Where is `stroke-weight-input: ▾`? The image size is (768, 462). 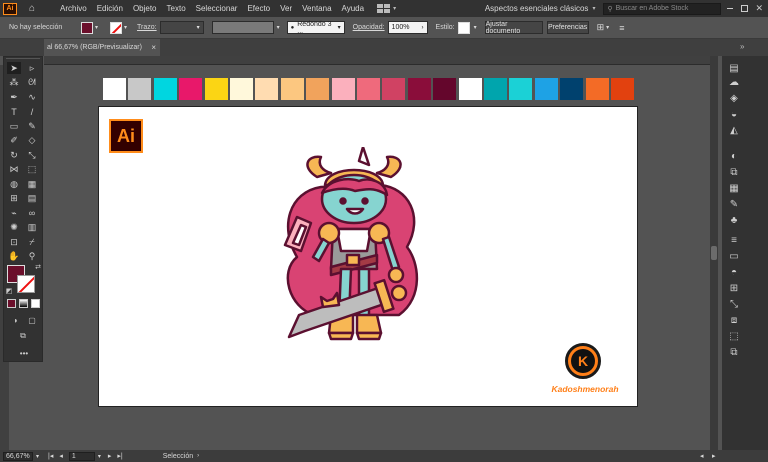
stroke-weight-input: ▾ is located at coordinates (181, 27).